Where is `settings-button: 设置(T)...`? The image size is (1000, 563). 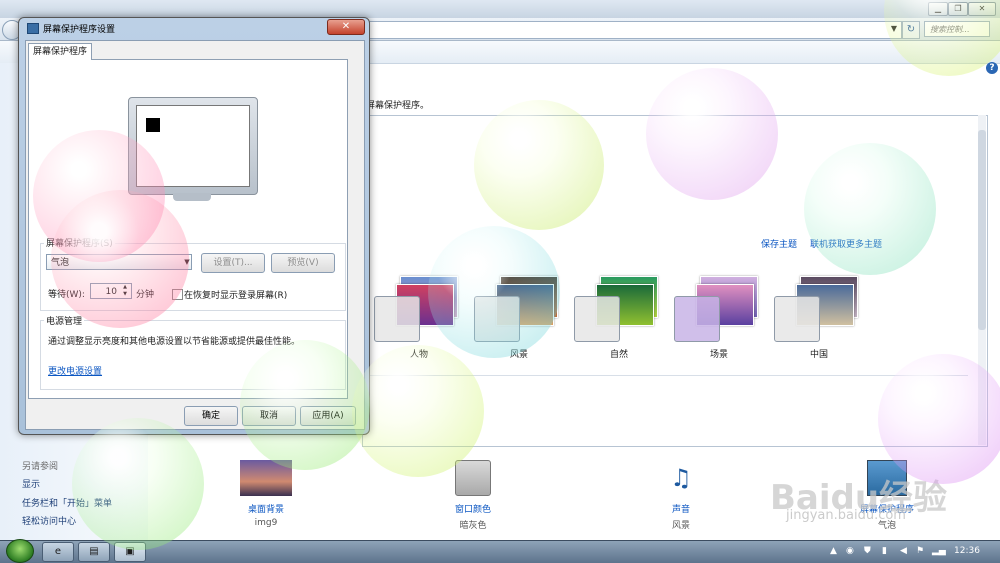 settings-button: 设置(T)... is located at coordinates (233, 263).